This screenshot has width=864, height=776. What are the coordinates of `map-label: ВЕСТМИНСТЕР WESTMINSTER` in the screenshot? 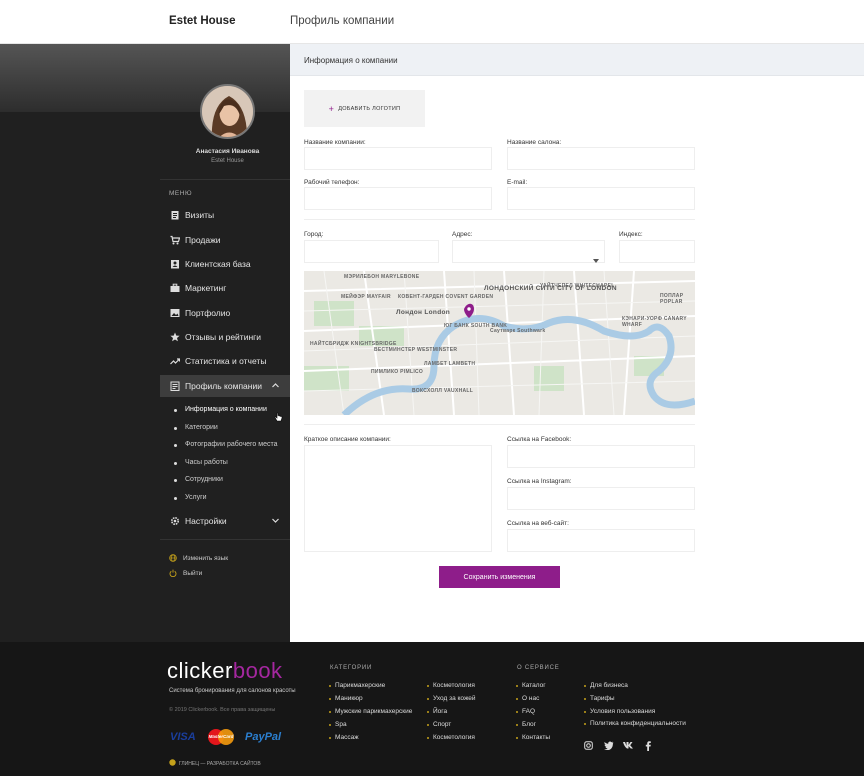 It's located at (416, 350).